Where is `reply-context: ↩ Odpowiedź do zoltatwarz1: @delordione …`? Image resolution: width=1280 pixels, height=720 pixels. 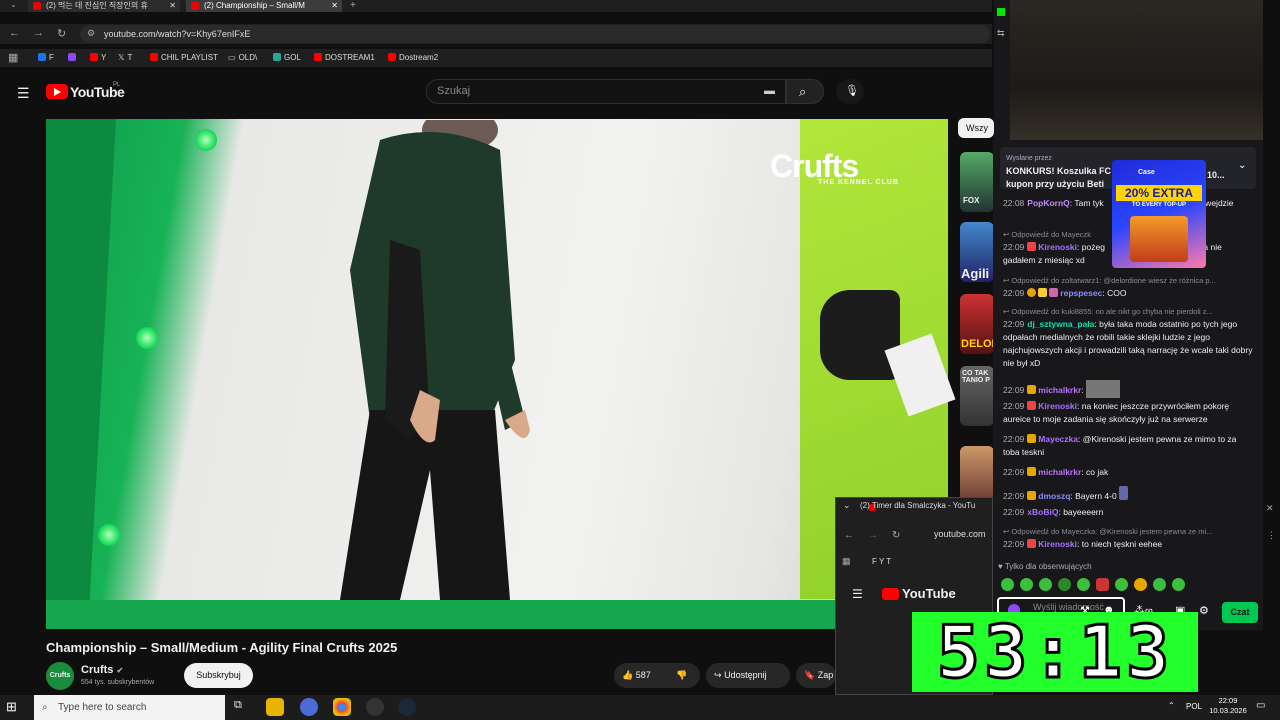
reply-context: ↩ Odpowiedź do zoltatwarz1: @delordione … is located at coordinates (1109, 280).